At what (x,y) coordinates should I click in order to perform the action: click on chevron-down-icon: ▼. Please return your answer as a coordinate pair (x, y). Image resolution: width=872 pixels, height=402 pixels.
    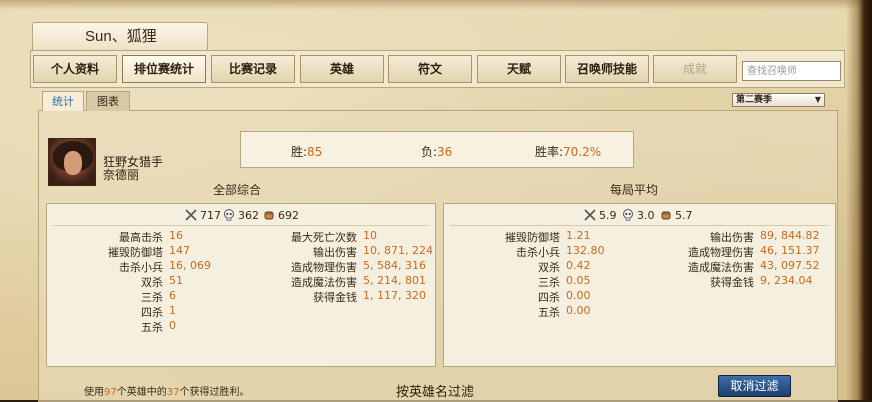
    Looking at the image, I should click on (817, 99).